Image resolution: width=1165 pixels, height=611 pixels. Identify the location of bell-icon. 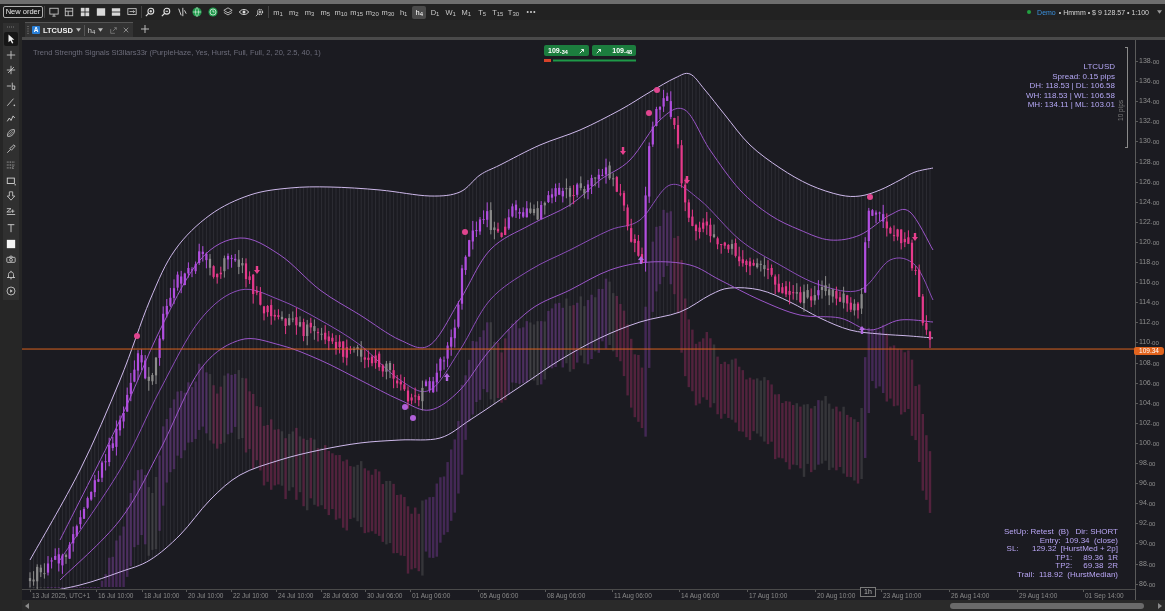
(11, 275).